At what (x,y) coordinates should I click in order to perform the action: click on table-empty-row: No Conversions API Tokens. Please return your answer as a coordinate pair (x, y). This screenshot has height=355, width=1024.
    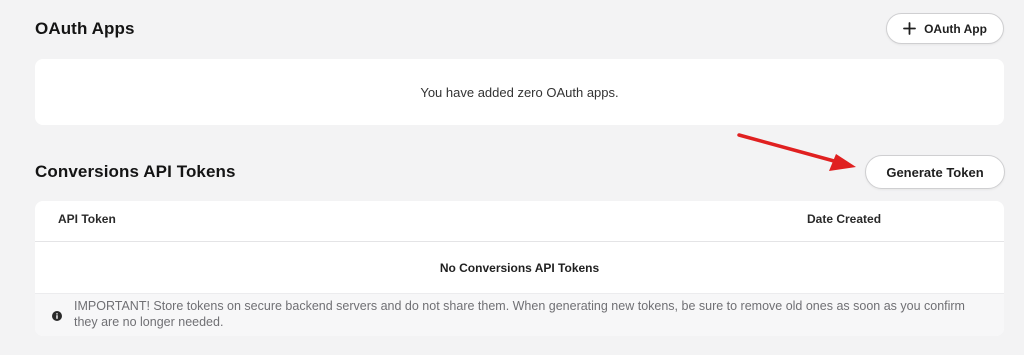
    Looking at the image, I should click on (519, 267).